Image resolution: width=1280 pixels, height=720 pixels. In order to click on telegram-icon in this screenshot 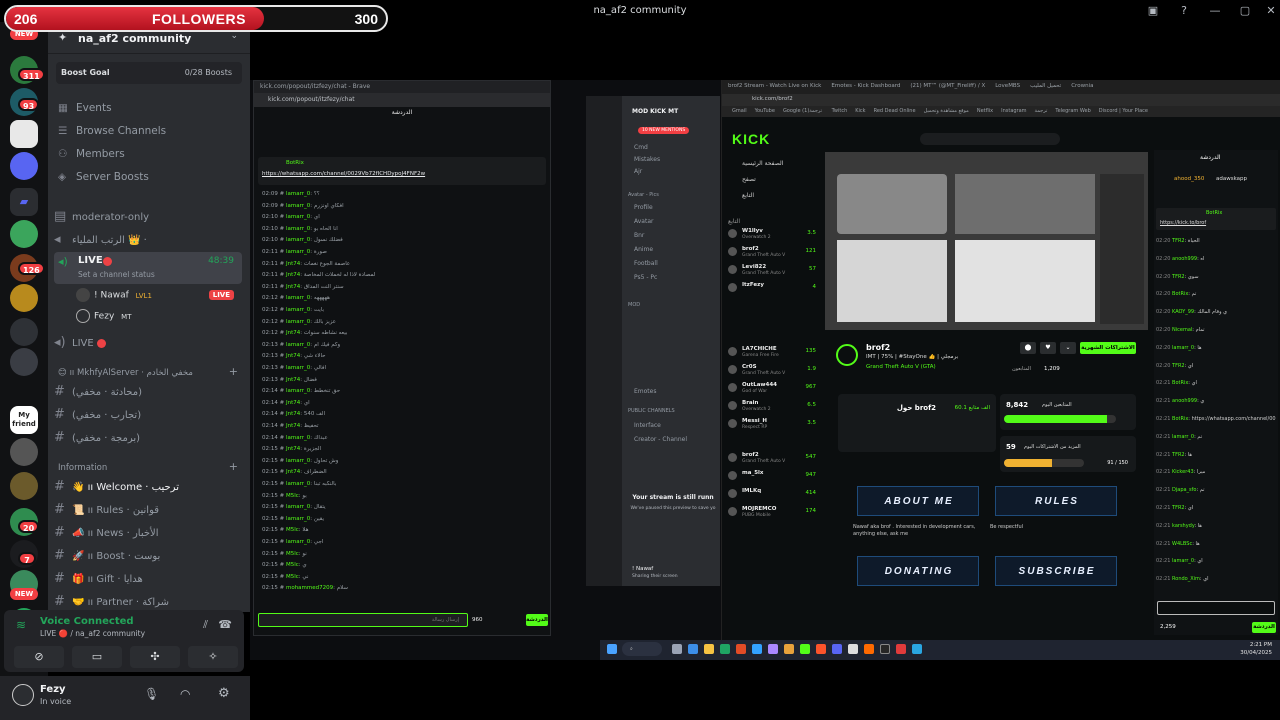, I will do `click(917, 649)`.